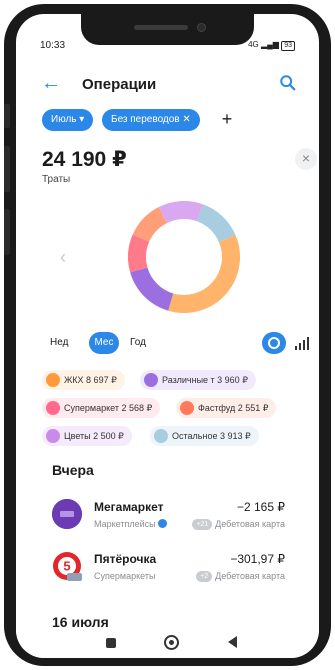 This screenshot has height=670, width=335. I want to click on battery-icon: 93, so click(288, 46).